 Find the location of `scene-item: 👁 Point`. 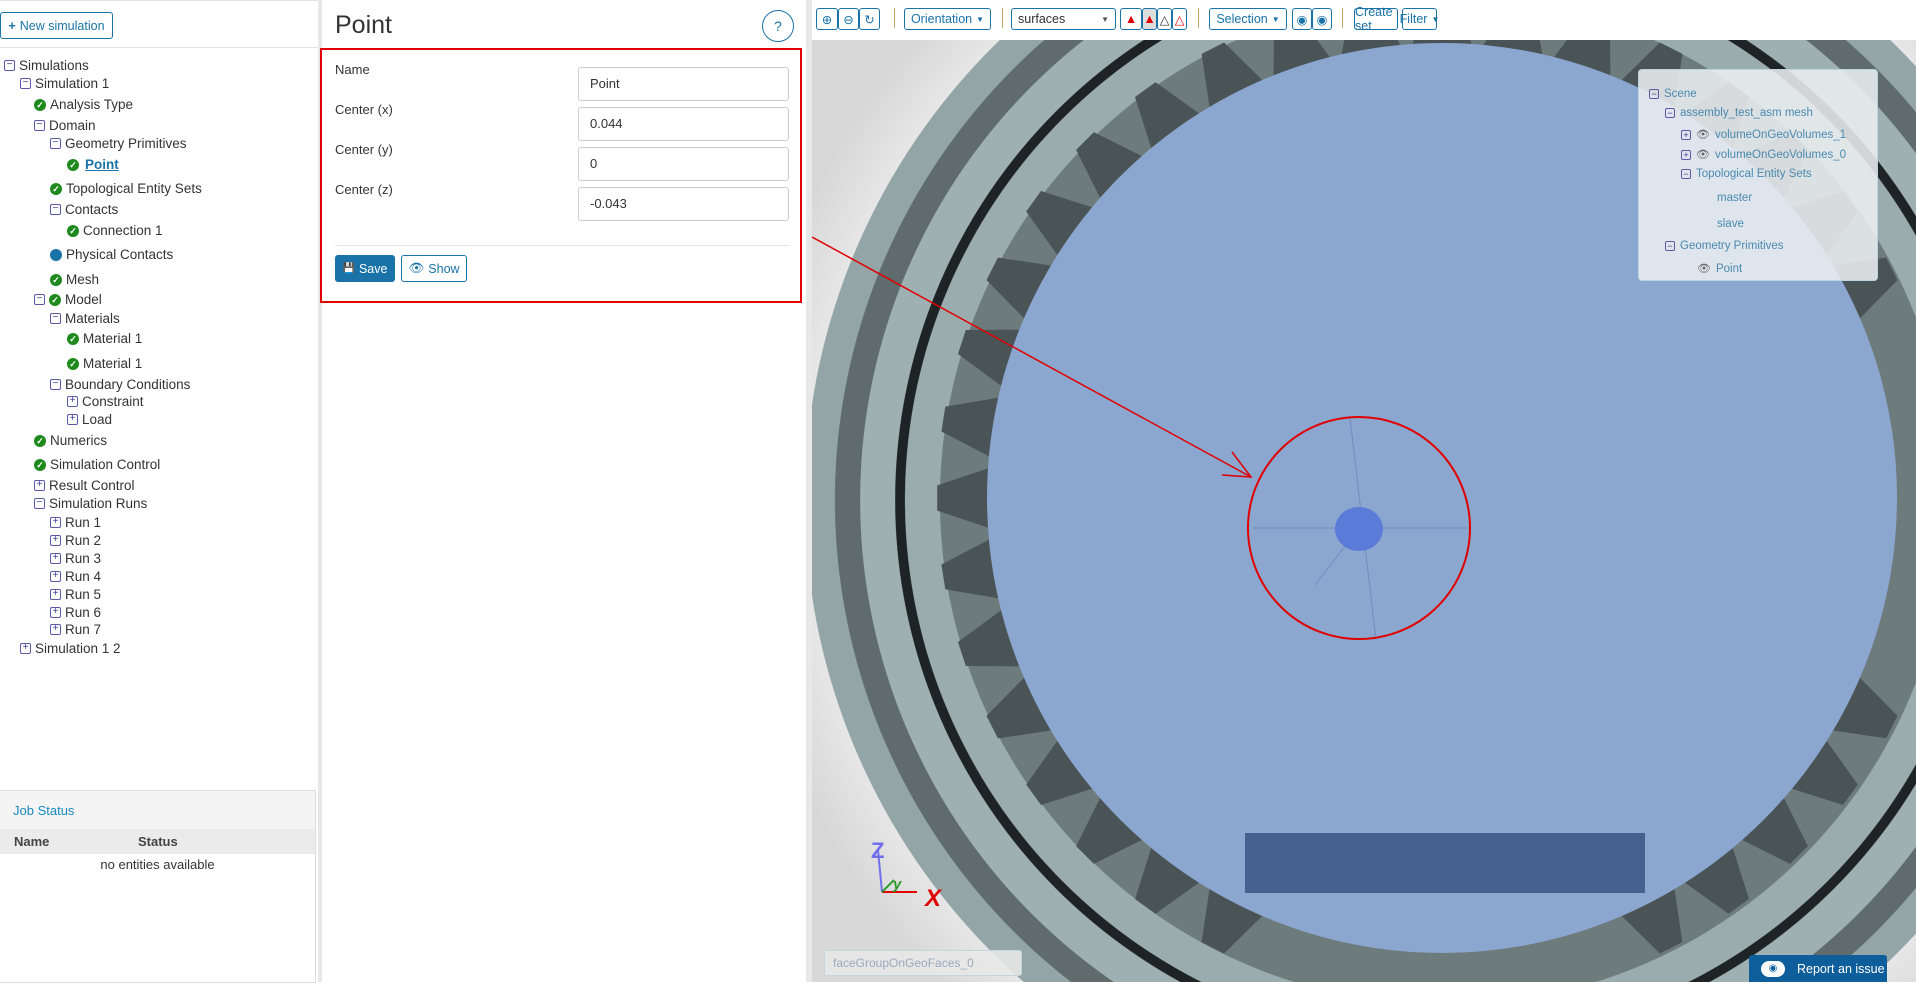

scene-item: 👁 Point is located at coordinates (1720, 269).